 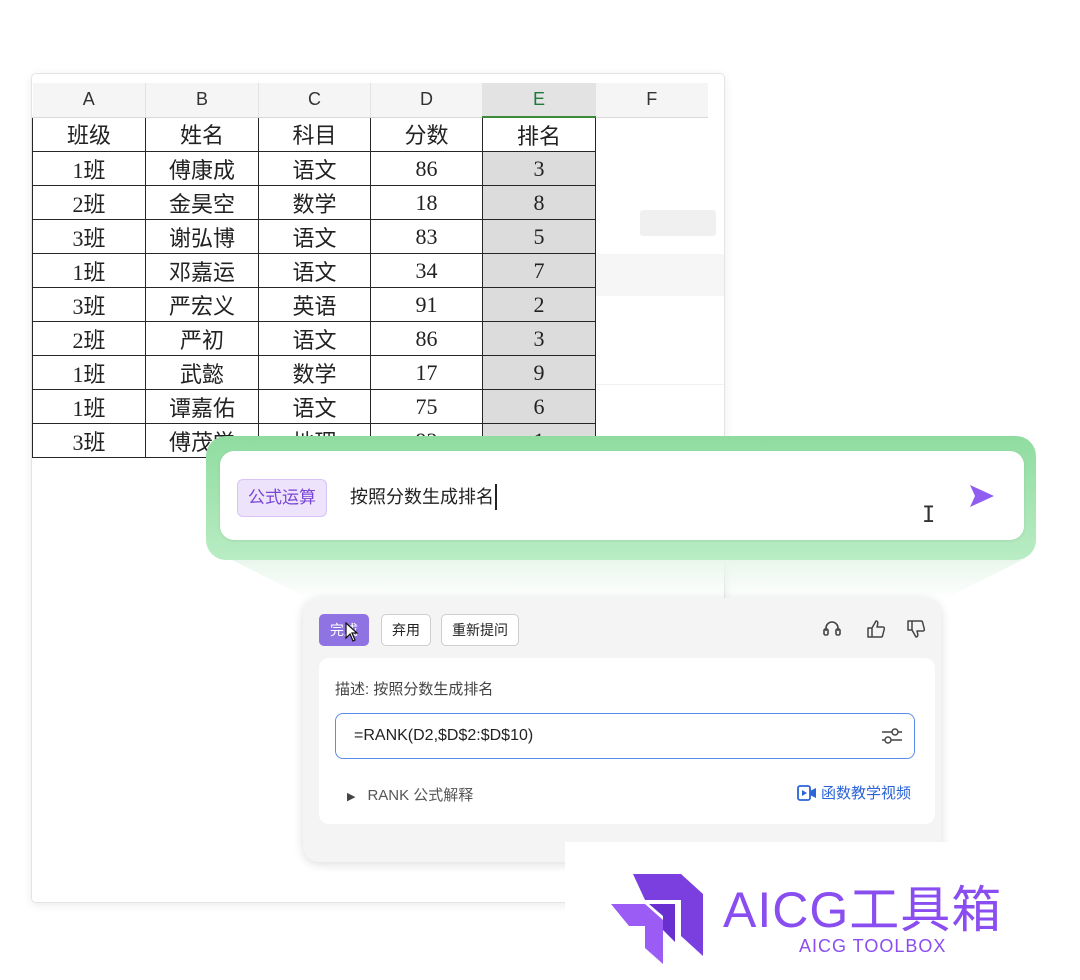 What do you see at coordinates (202, 236) in the screenshot?
I see `cell: 谢弘博` at bounding box center [202, 236].